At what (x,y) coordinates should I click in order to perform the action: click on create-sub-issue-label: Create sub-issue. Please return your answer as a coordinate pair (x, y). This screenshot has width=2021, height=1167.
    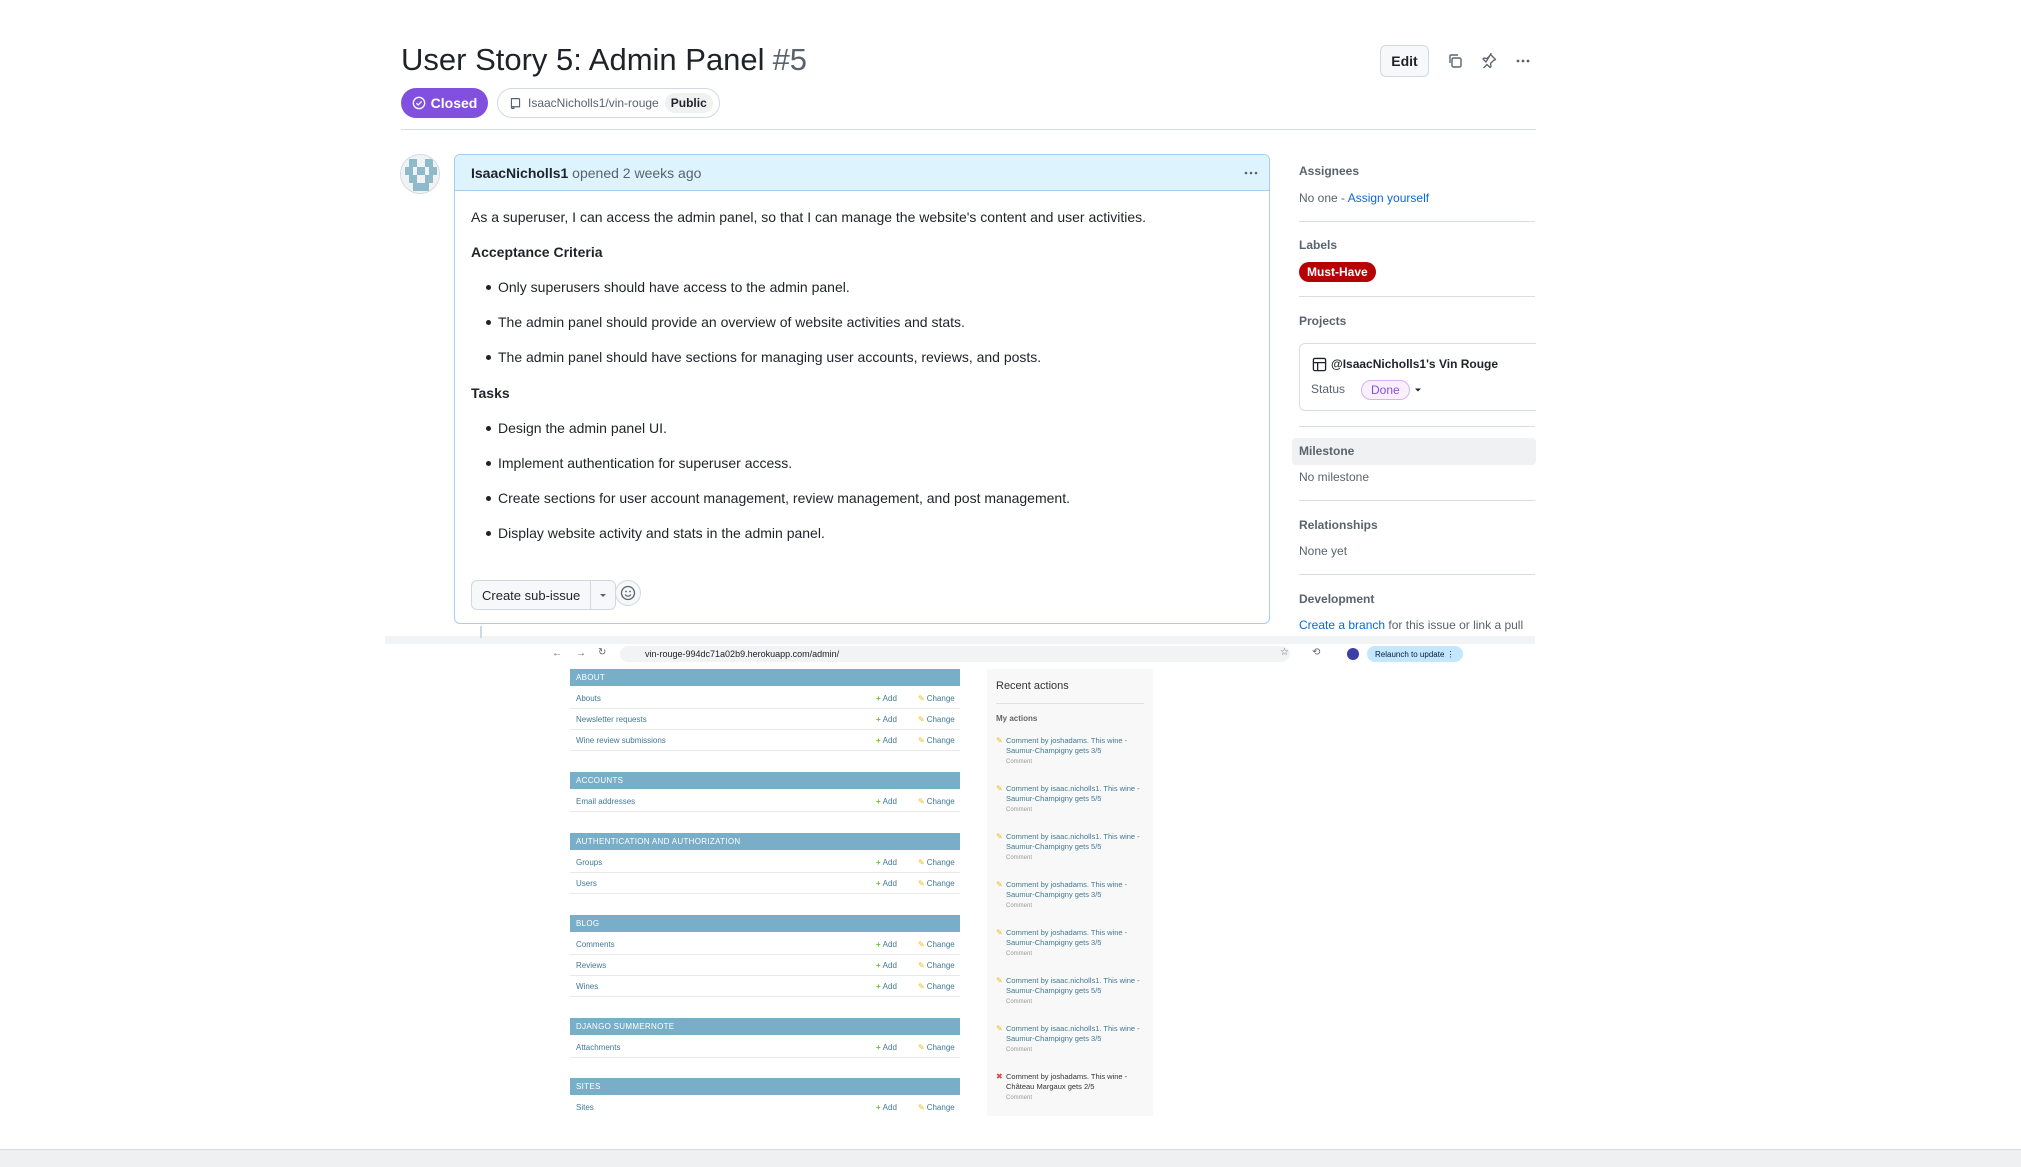
    Looking at the image, I should click on (532, 595).